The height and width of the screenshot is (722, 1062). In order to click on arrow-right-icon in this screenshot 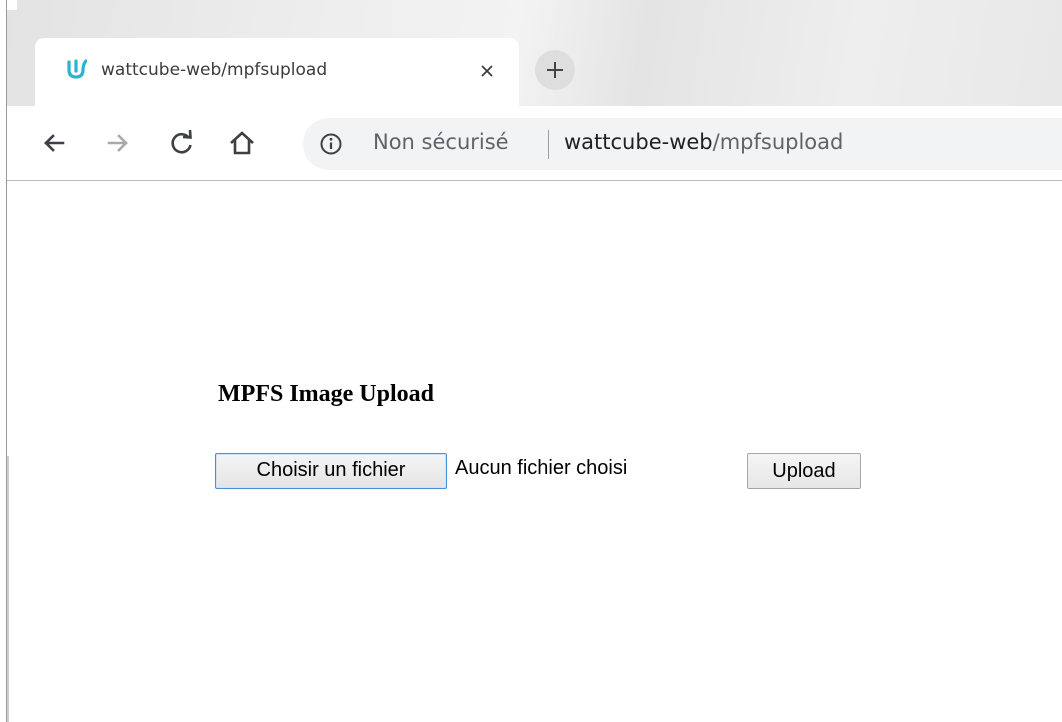, I will do `click(117, 143)`.